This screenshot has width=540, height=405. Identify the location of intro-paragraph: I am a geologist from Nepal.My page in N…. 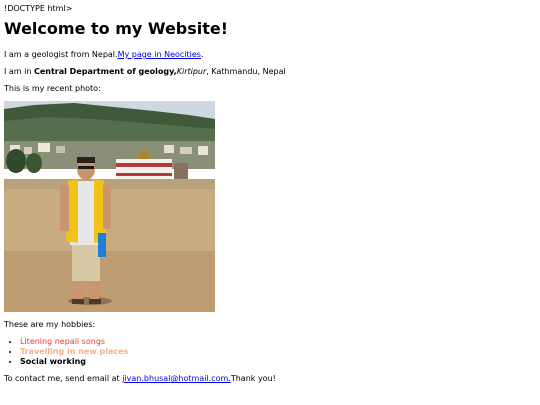
(270, 55).